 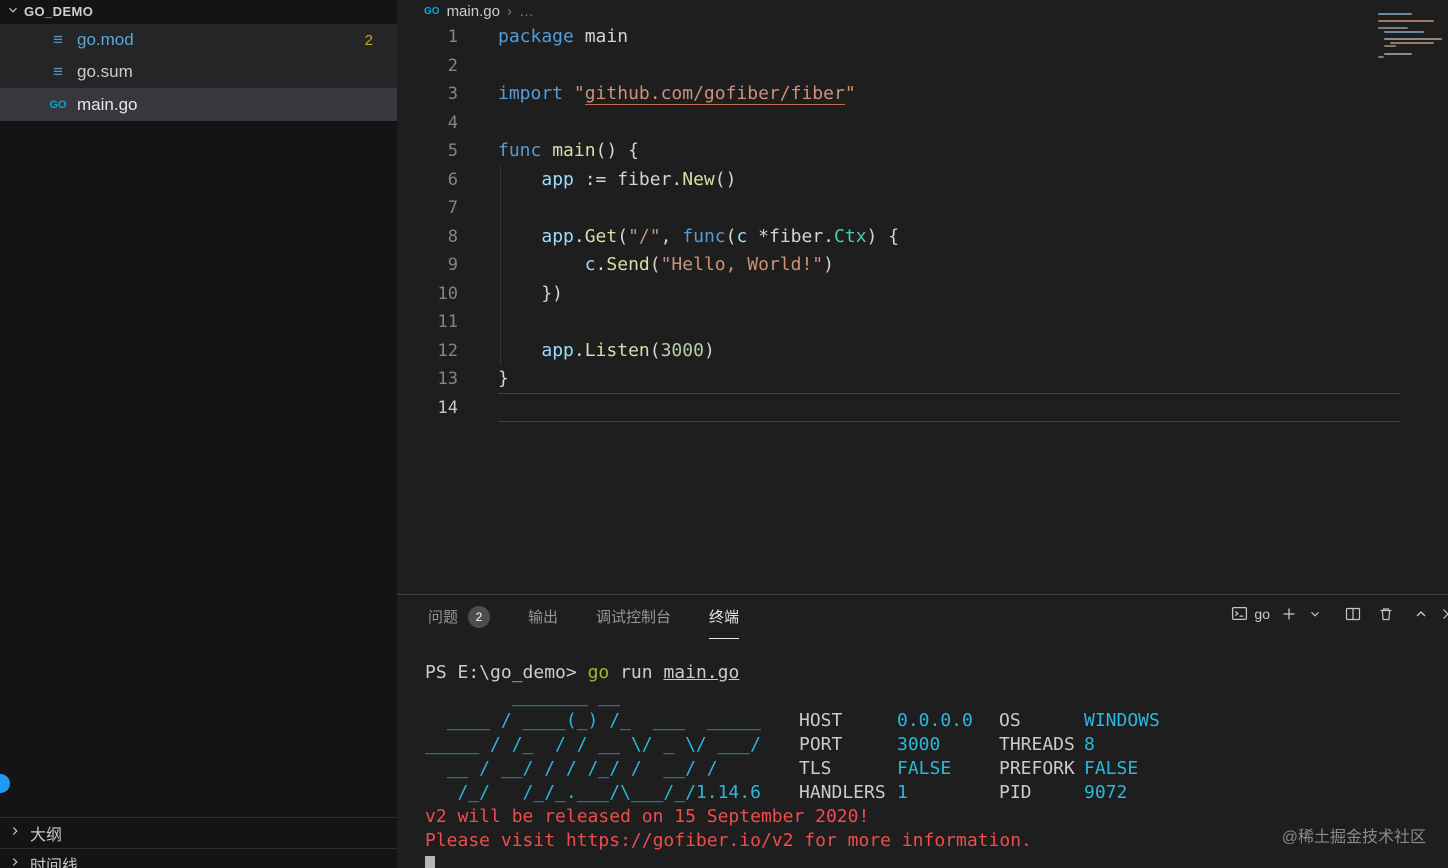 I want to click on folder-title: GO_DEMO, so click(x=59, y=11).